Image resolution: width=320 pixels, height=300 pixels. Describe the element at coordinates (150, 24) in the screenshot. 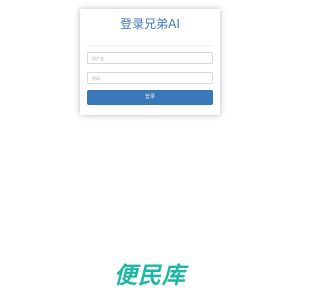

I see `login-title: 登录兄弟AI` at that location.